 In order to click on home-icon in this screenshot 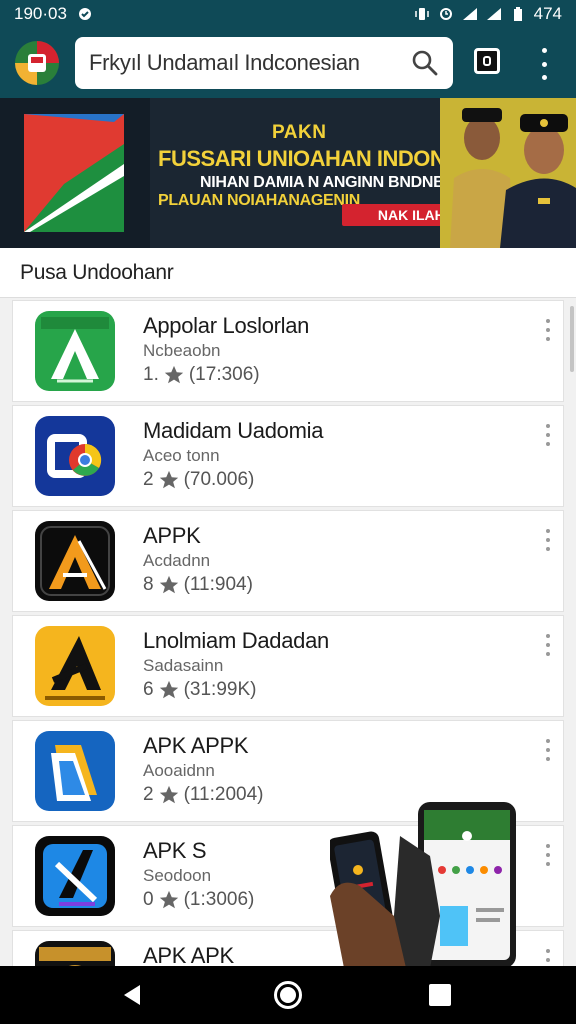, I will do `click(288, 995)`.